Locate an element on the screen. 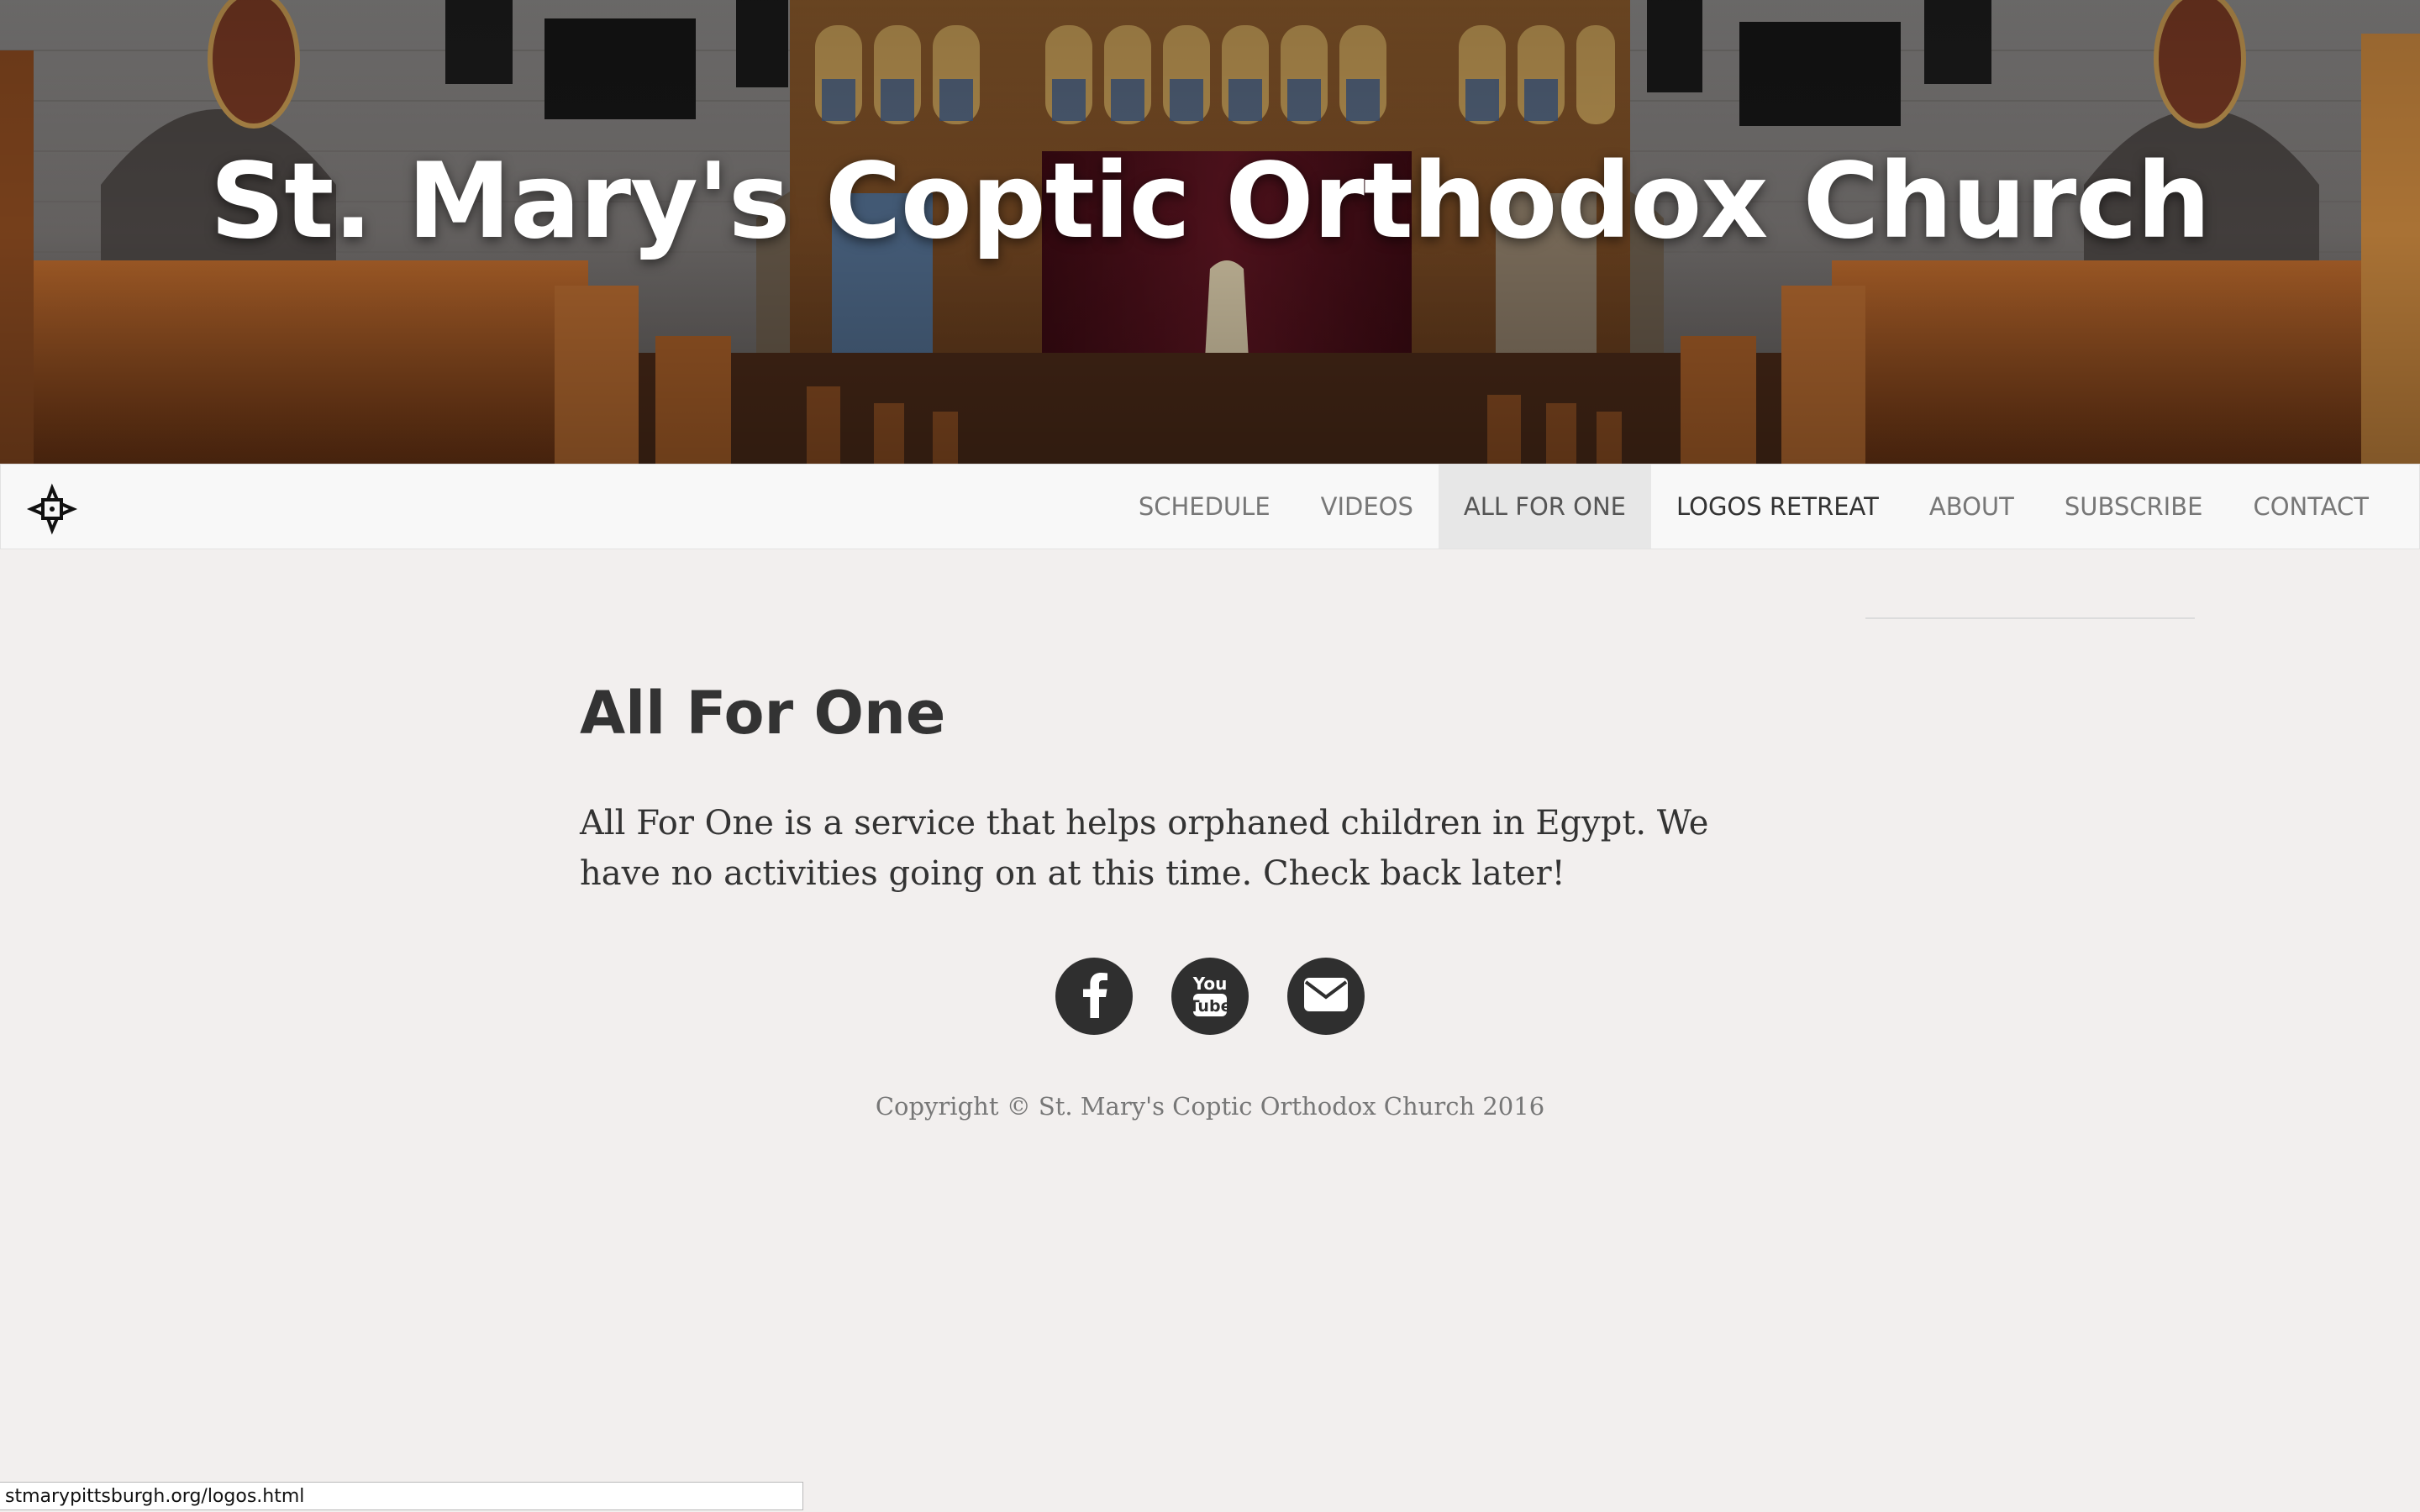 The image size is (2420, 1512). envelope-icon is located at coordinates (1326, 996).